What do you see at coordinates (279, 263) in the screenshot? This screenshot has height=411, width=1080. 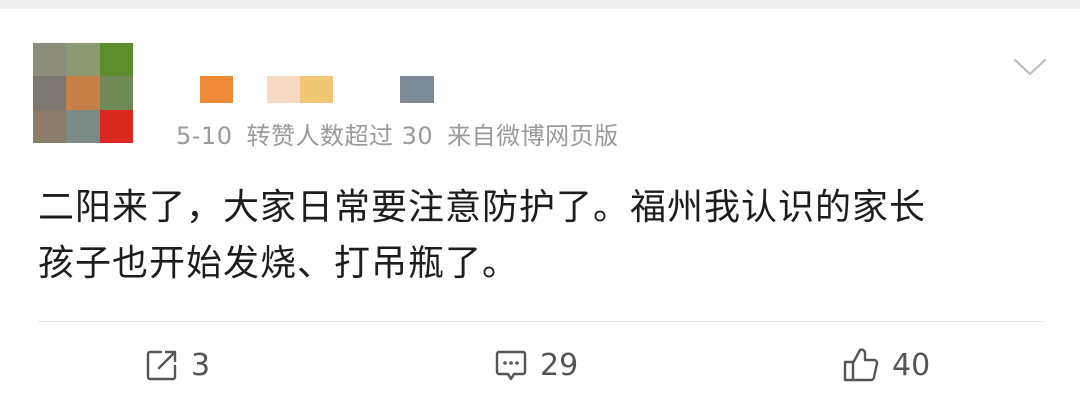 I see `post-text-line: 孩子也开始发烧、打吊瓶了。` at bounding box center [279, 263].